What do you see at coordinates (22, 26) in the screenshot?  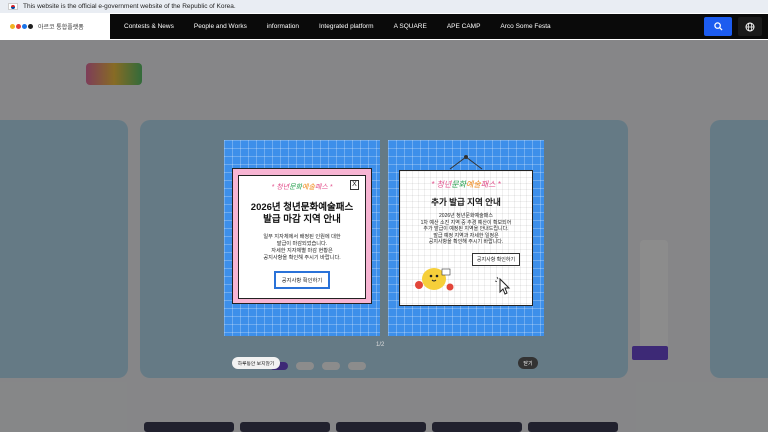 I see `logo-dots-icon` at bounding box center [22, 26].